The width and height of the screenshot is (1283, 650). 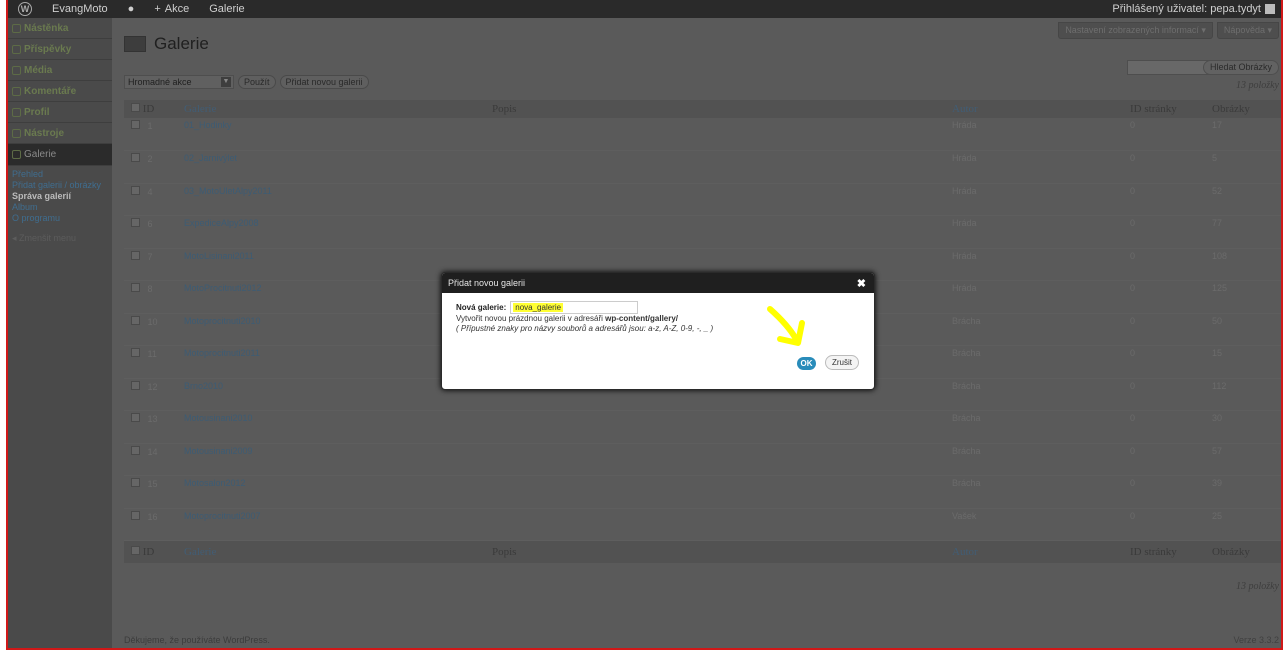 What do you see at coordinates (171, 9) in the screenshot?
I see `new-content-menu: + Akce` at bounding box center [171, 9].